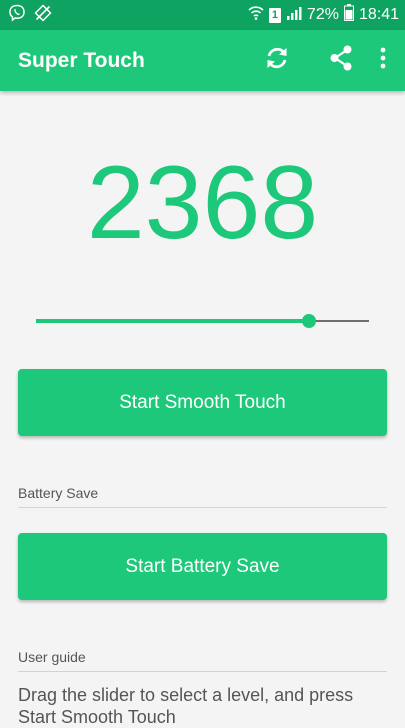 This screenshot has width=405, height=728. What do you see at coordinates (58, 493) in the screenshot?
I see `battery-save-label: Battery Save` at bounding box center [58, 493].